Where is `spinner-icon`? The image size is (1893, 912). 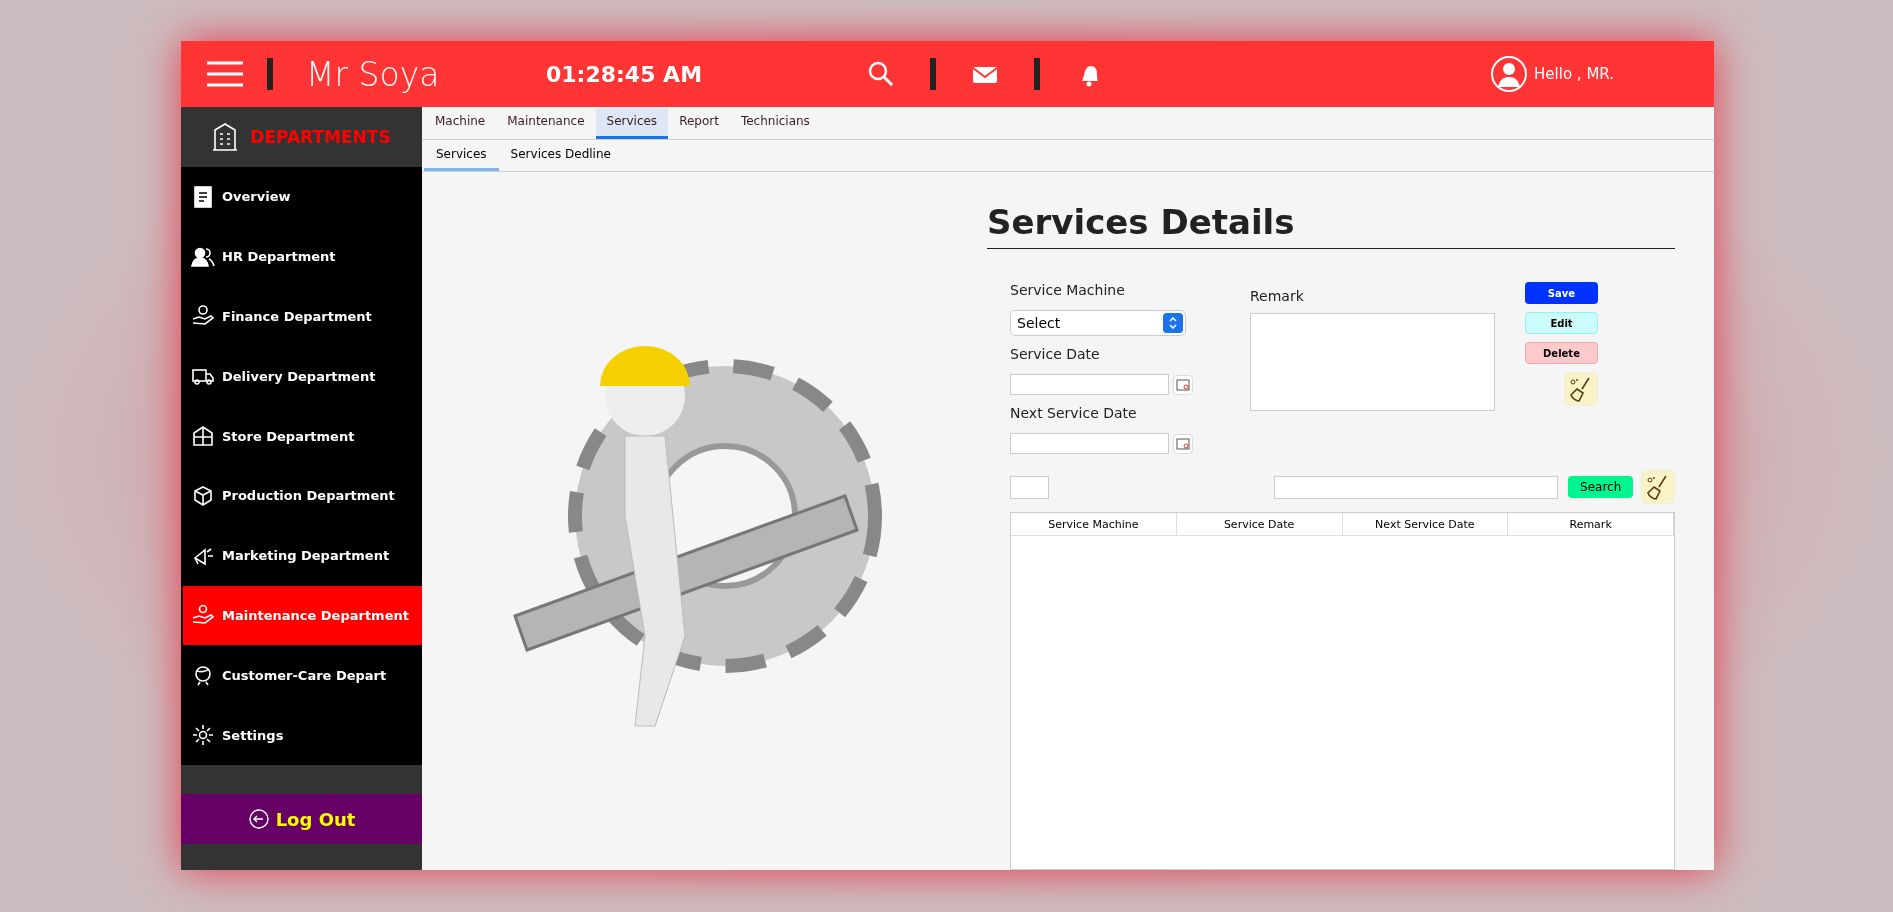
spinner-icon is located at coordinates (1173, 323).